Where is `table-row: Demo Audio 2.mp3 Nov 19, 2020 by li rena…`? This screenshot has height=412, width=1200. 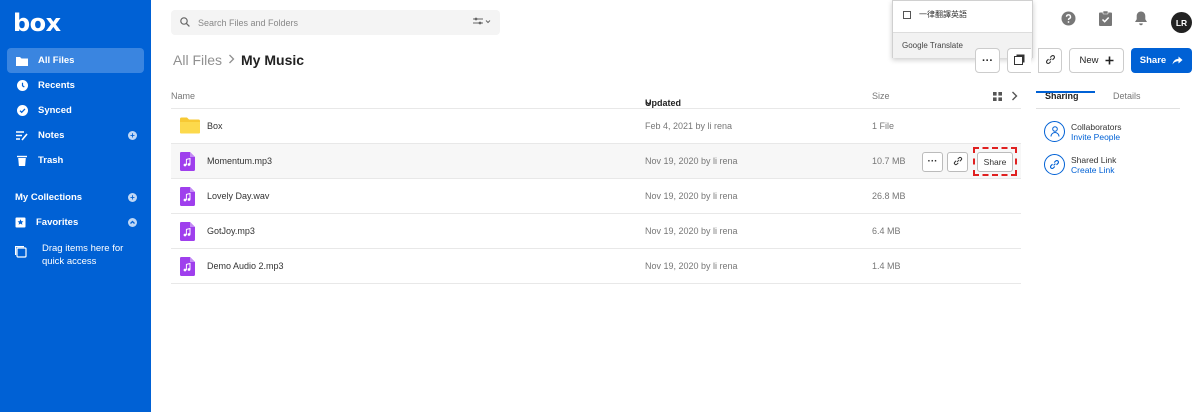 table-row: Demo Audio 2.mp3 Nov 19, 2020 by li rena… is located at coordinates (596, 266).